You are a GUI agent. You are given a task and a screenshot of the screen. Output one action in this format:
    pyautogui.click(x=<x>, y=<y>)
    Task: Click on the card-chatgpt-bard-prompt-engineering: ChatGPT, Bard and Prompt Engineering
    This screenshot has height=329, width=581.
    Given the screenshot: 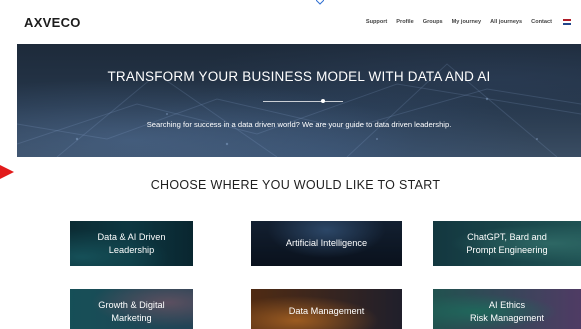 What is the action you would take?
    pyautogui.click(x=507, y=243)
    